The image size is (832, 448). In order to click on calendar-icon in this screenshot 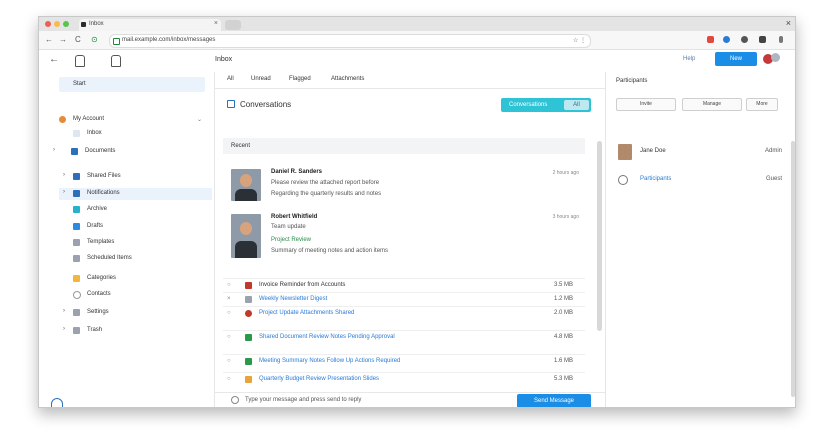, I will do `click(76, 258)`.